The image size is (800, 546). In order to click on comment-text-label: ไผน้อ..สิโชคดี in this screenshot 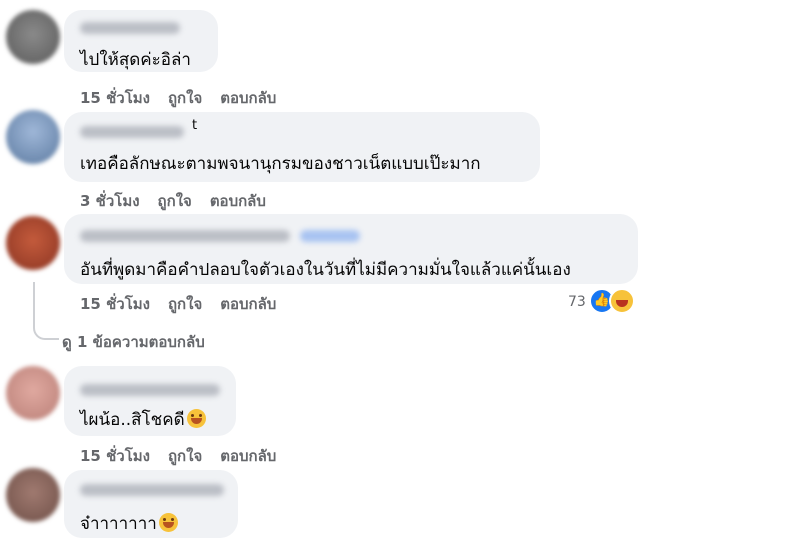, I will do `click(132, 420)`.